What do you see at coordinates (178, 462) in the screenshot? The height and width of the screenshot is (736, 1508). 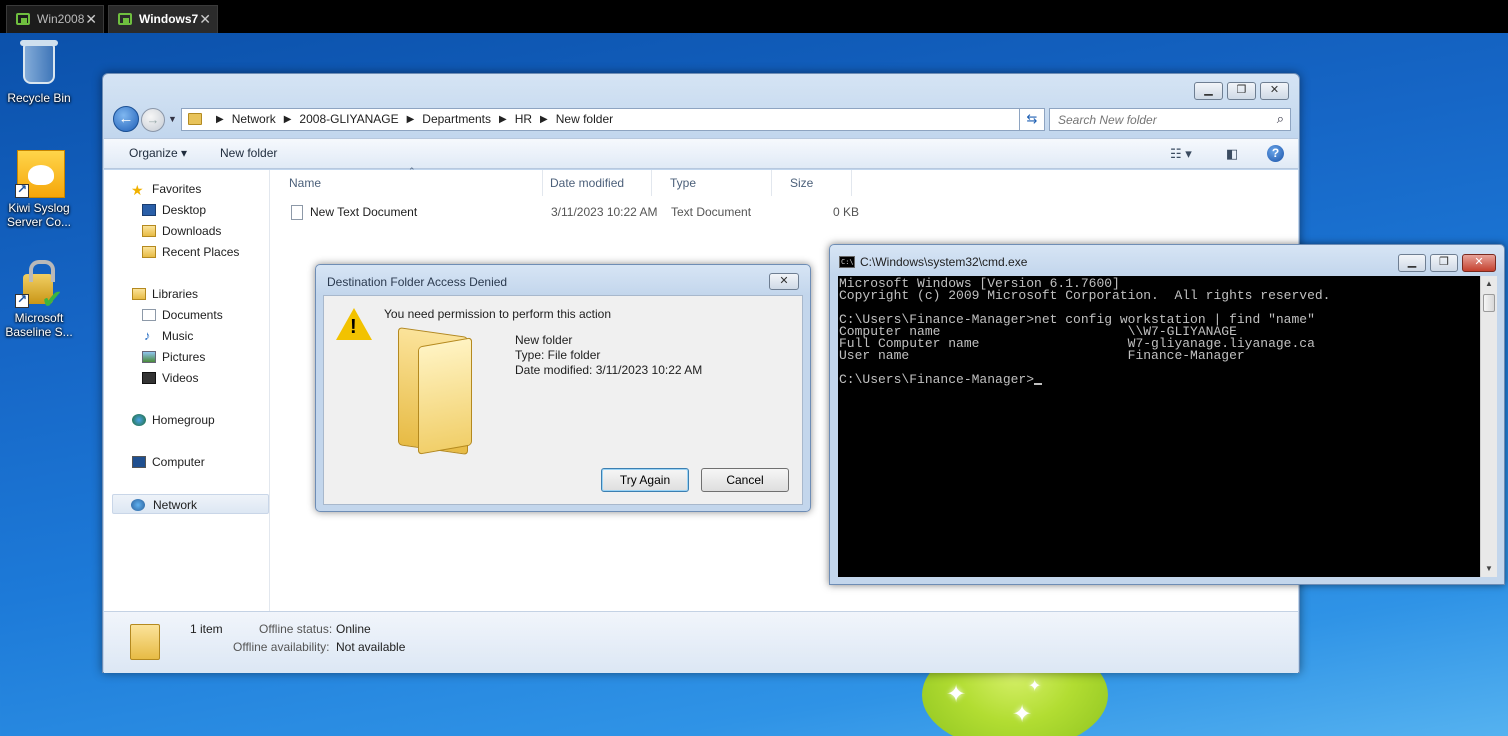 I see `nav-label: Computer` at bounding box center [178, 462].